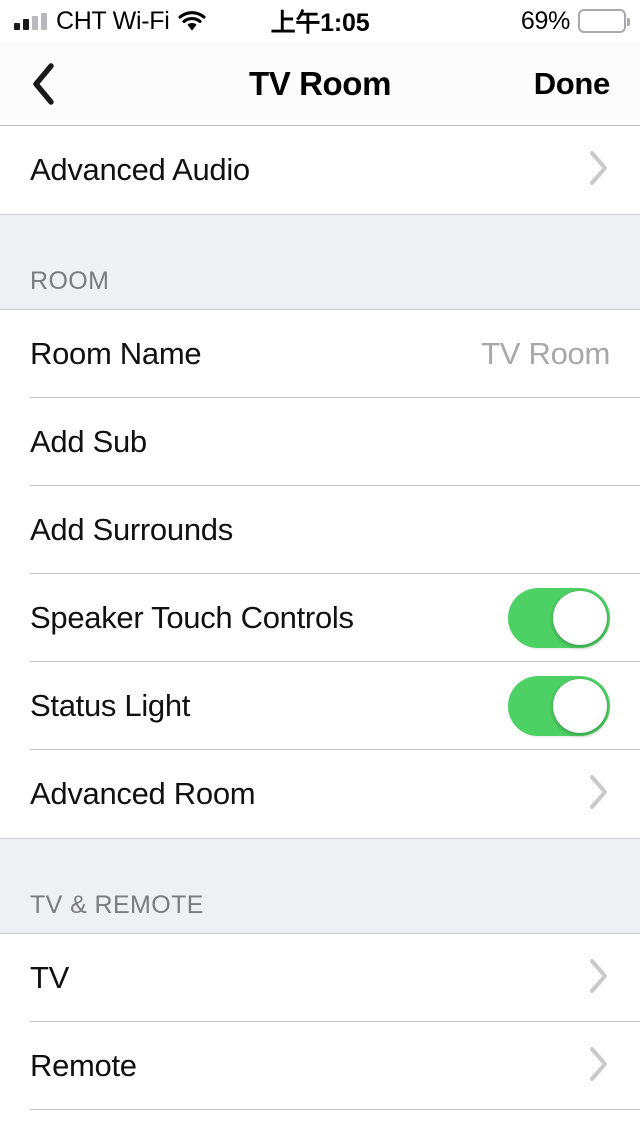 This screenshot has width=640, height=1136. I want to click on section-header-tv-and-remote: TV & REMOTE, so click(320, 886).